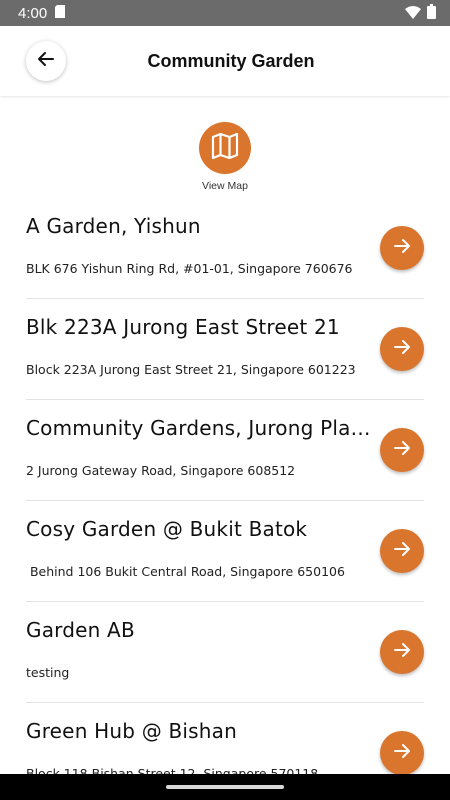 This screenshot has height=800, width=450. I want to click on battery-icon, so click(431, 13).